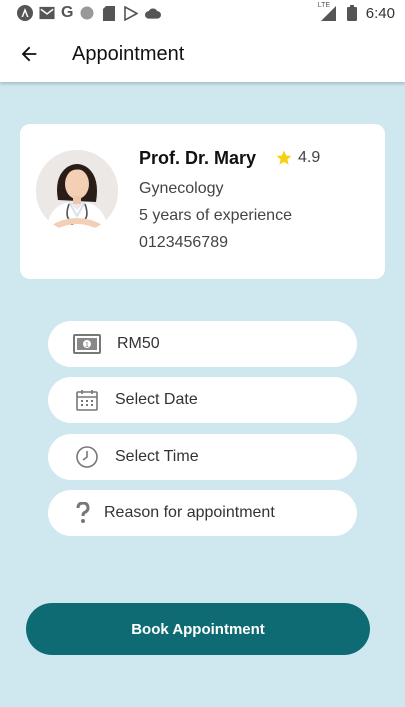  What do you see at coordinates (87, 457) in the screenshot?
I see `clock-icon` at bounding box center [87, 457].